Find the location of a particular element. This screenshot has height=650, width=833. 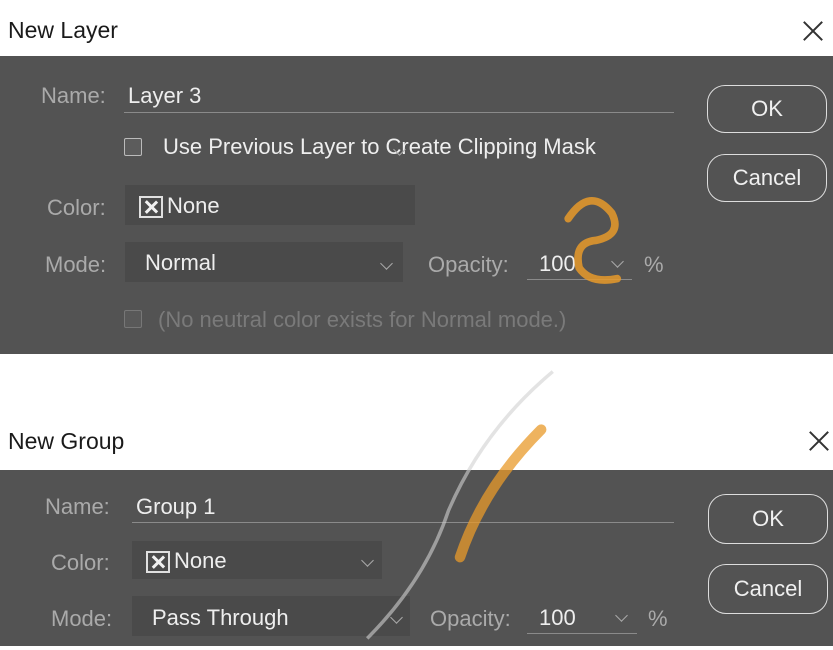

new-group-title: New Group is located at coordinates (66, 441).